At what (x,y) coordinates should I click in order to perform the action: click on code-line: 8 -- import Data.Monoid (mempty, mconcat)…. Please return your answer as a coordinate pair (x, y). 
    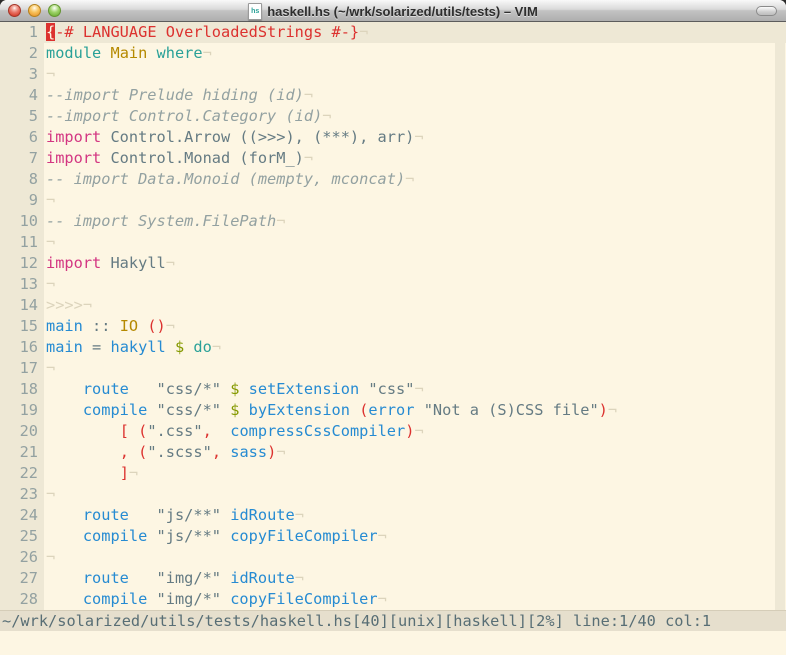
    Looking at the image, I should click on (393, 179).